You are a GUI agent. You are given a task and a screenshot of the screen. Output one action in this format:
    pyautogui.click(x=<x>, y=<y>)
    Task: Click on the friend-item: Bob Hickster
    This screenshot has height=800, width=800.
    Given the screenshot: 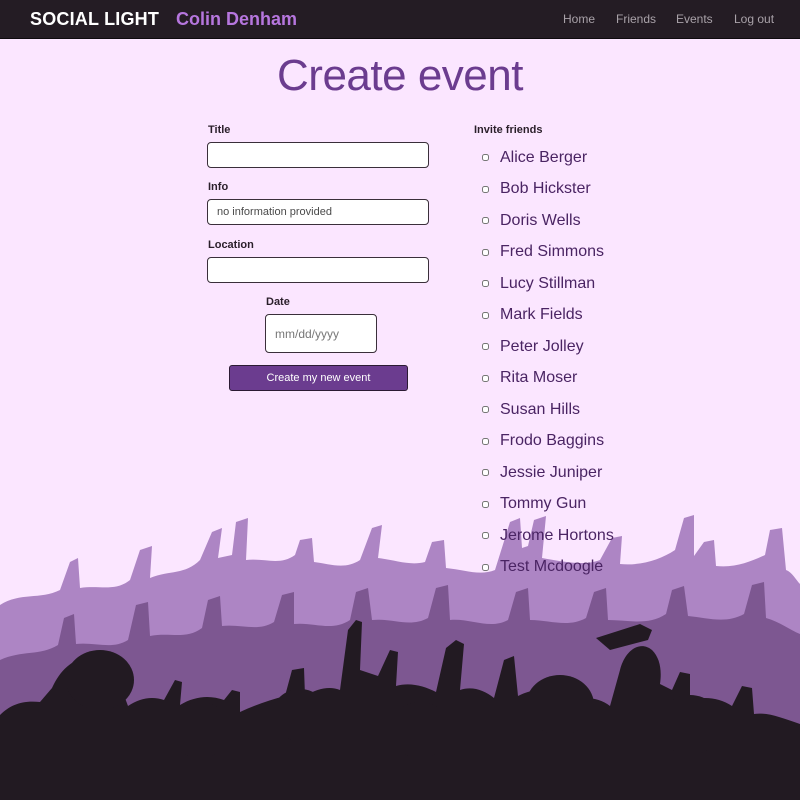 What is the action you would take?
    pyautogui.click(x=548, y=190)
    